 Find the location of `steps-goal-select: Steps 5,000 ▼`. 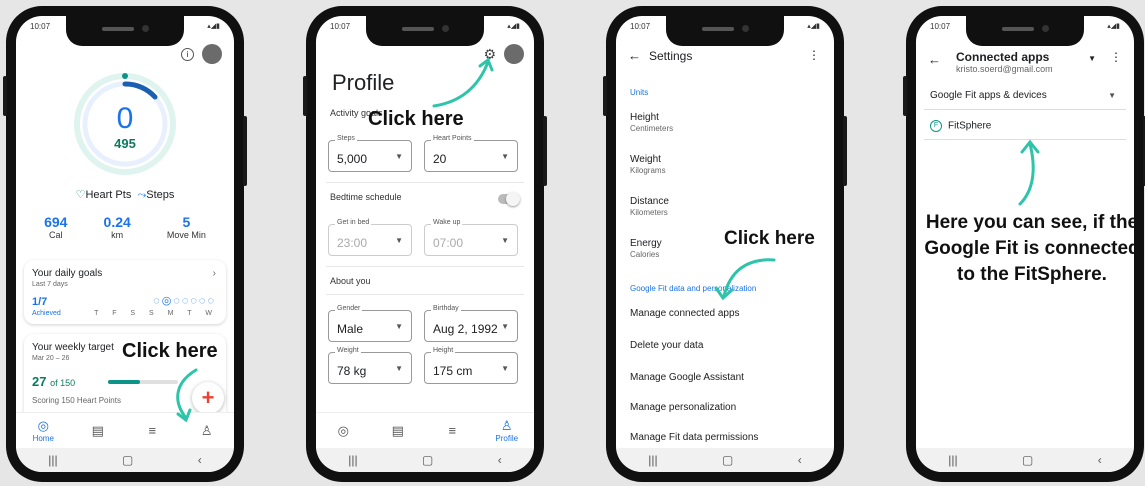

steps-goal-select: Steps 5,000 ▼ is located at coordinates (370, 153).